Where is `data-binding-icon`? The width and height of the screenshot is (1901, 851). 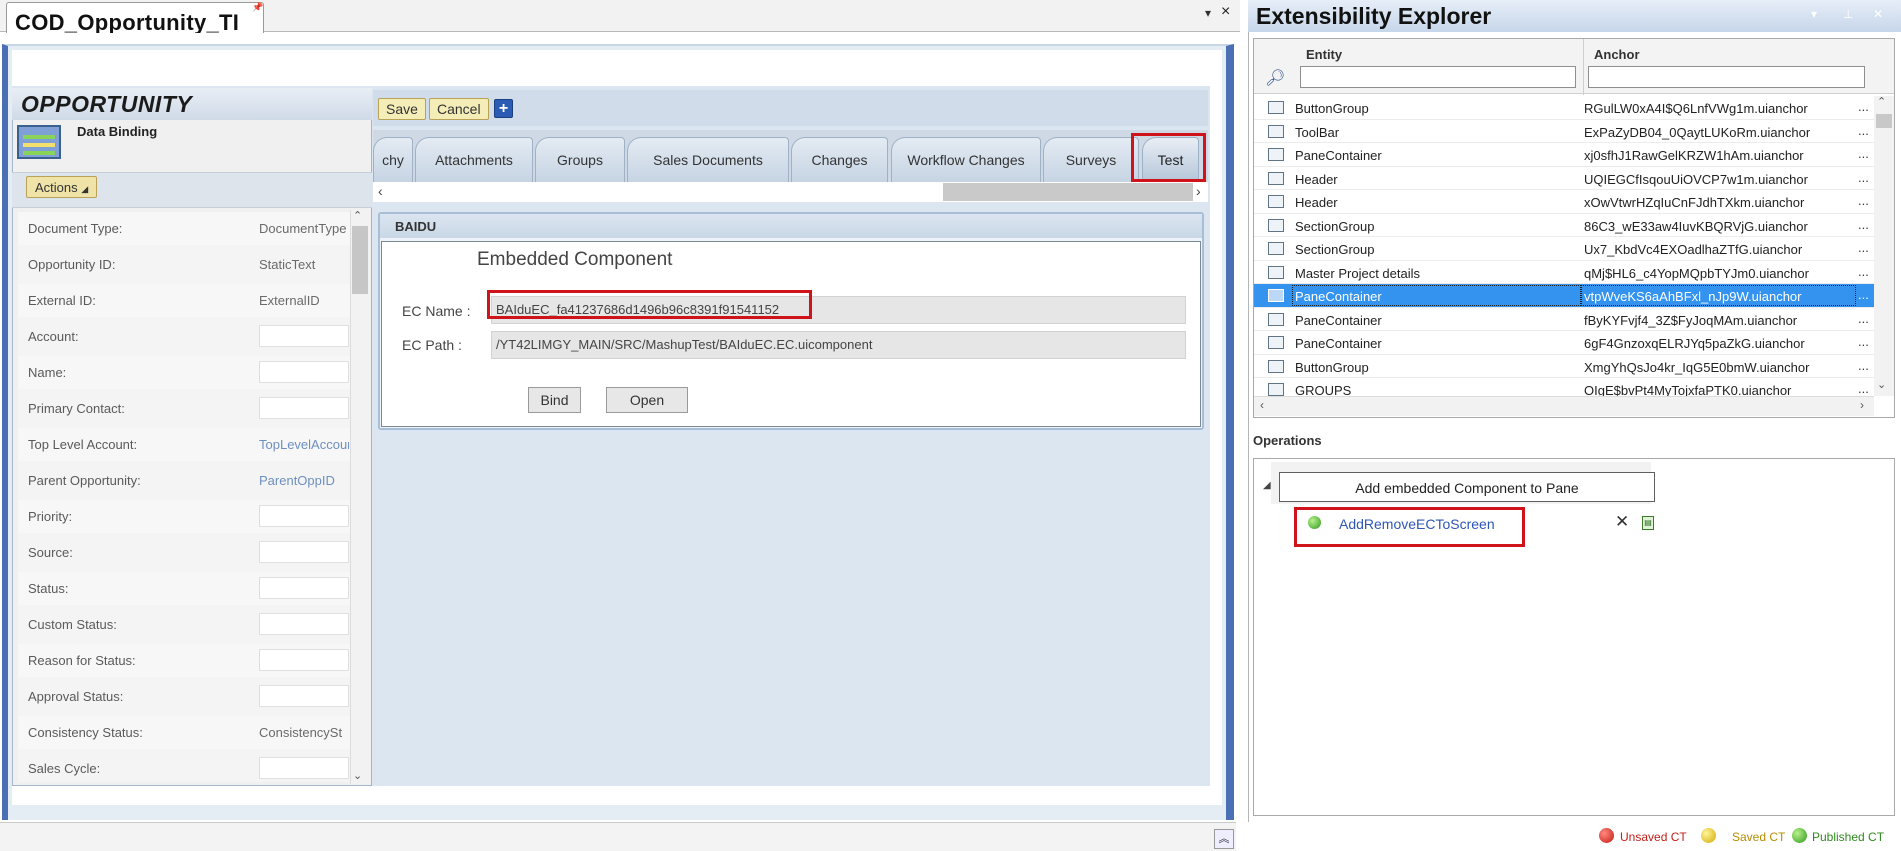
data-binding-icon is located at coordinates (39, 142).